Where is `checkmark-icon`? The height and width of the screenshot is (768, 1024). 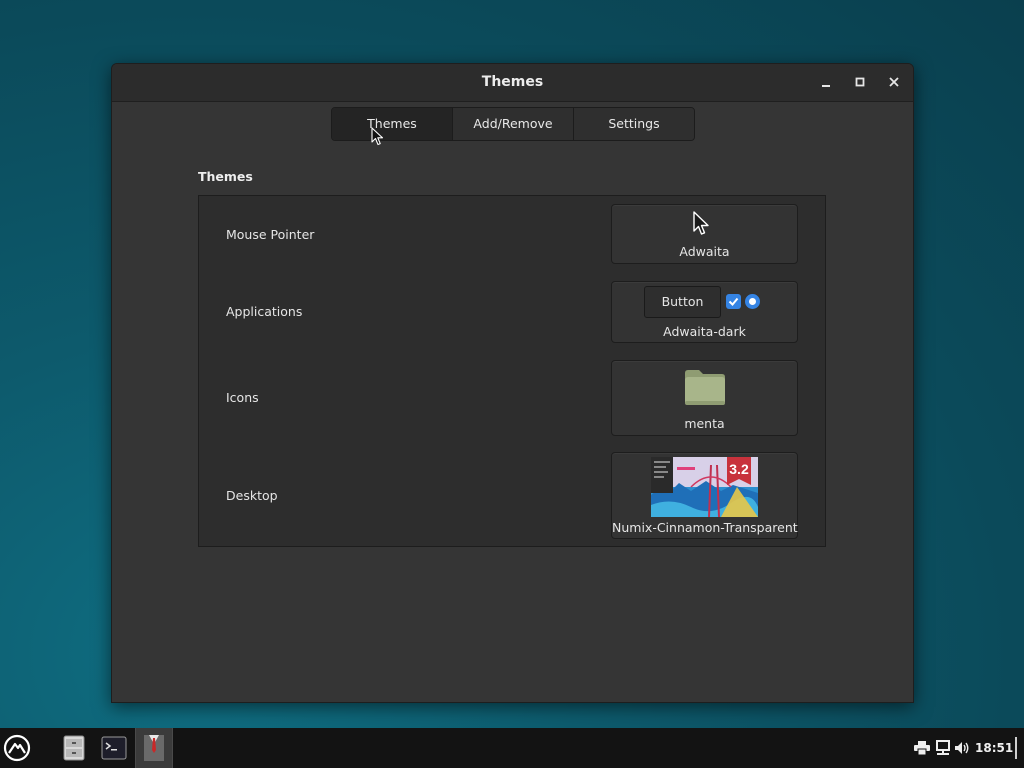
checkmark-icon is located at coordinates (733, 301).